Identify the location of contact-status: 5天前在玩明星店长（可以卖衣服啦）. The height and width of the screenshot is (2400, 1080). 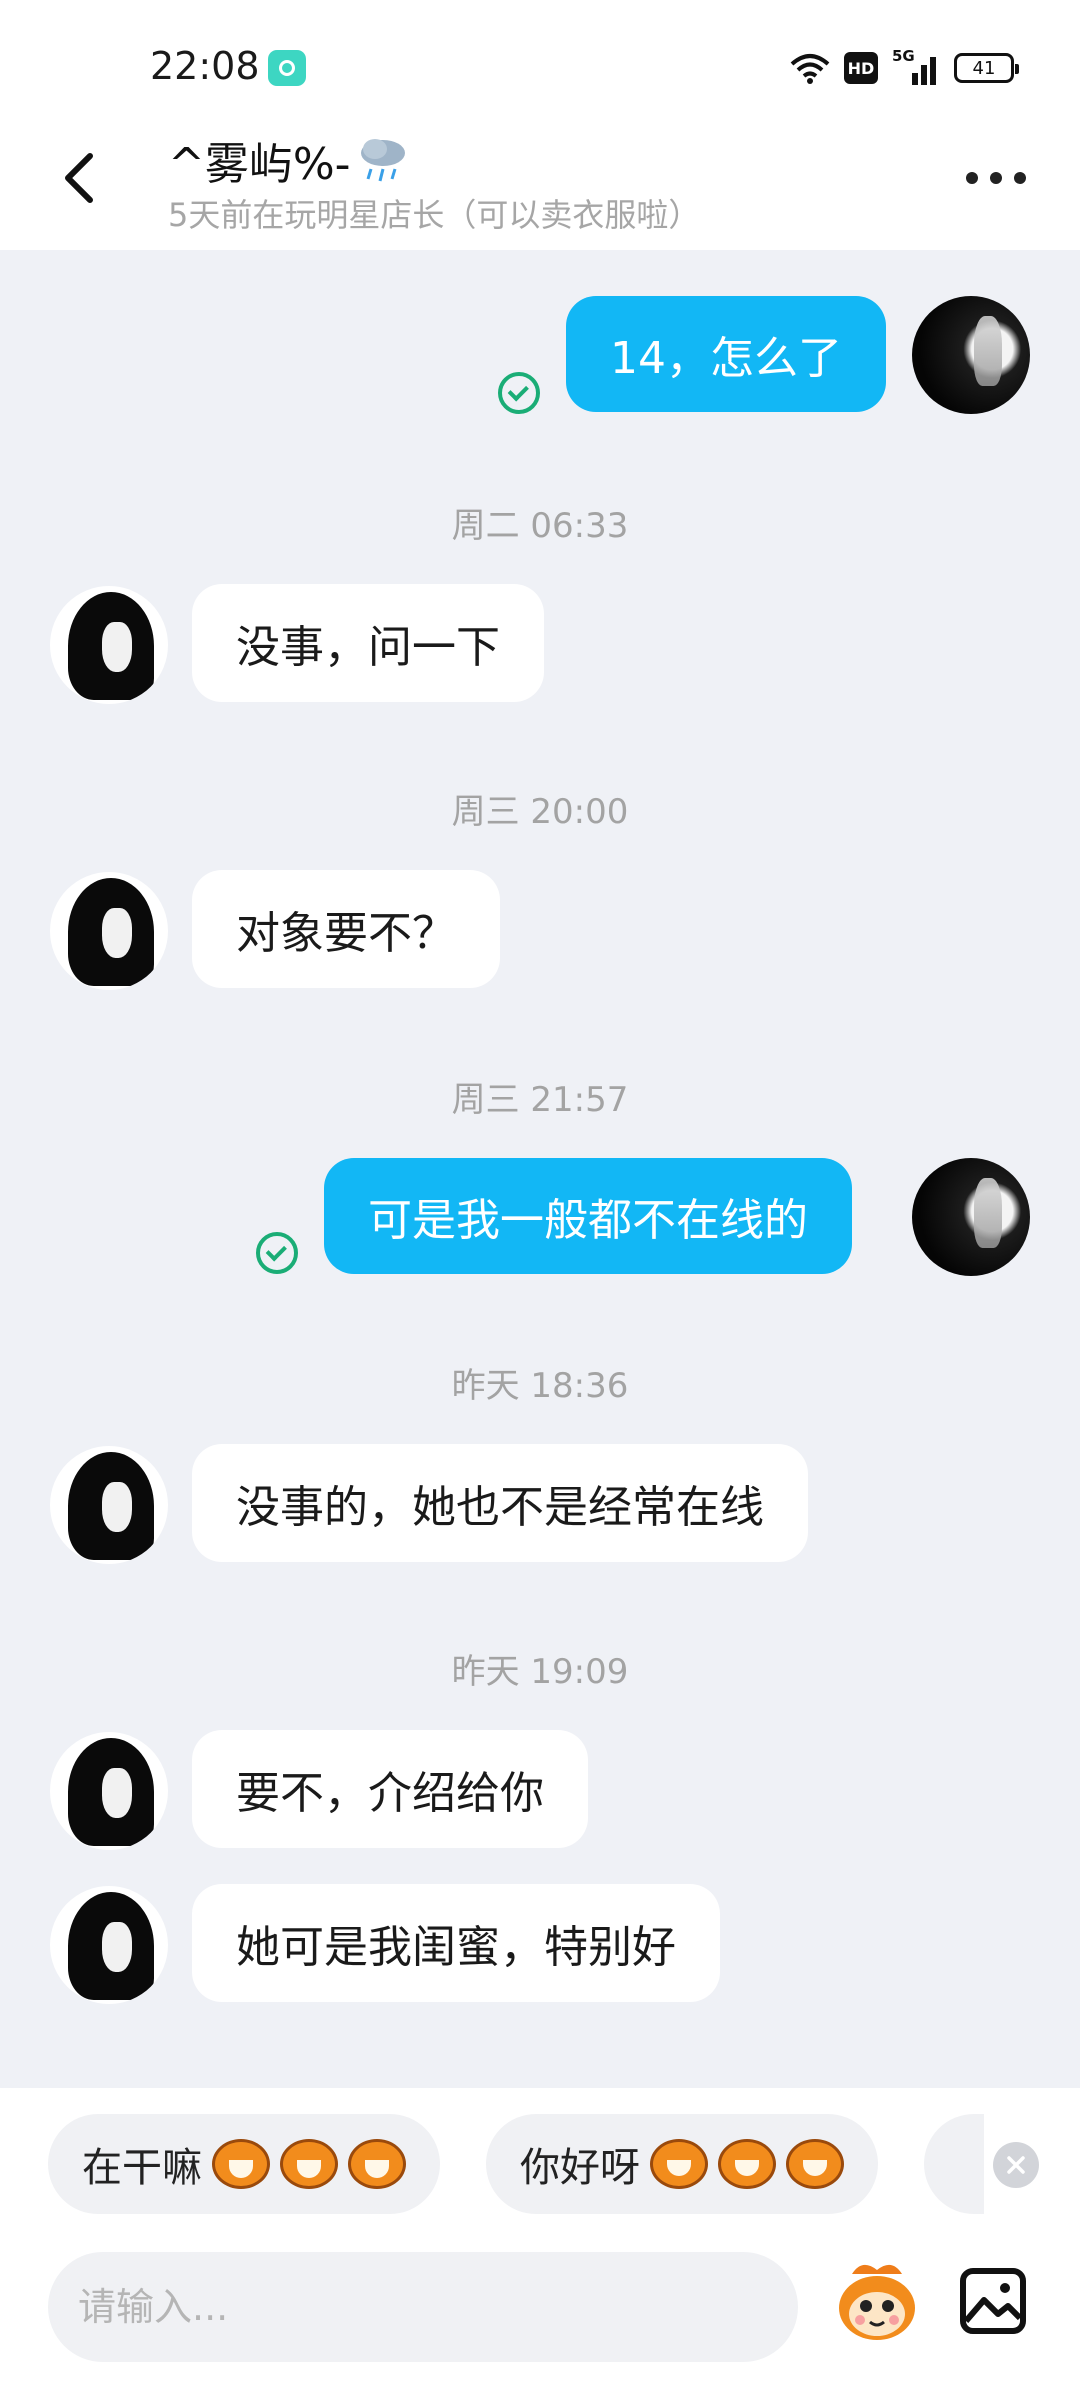
(434, 215).